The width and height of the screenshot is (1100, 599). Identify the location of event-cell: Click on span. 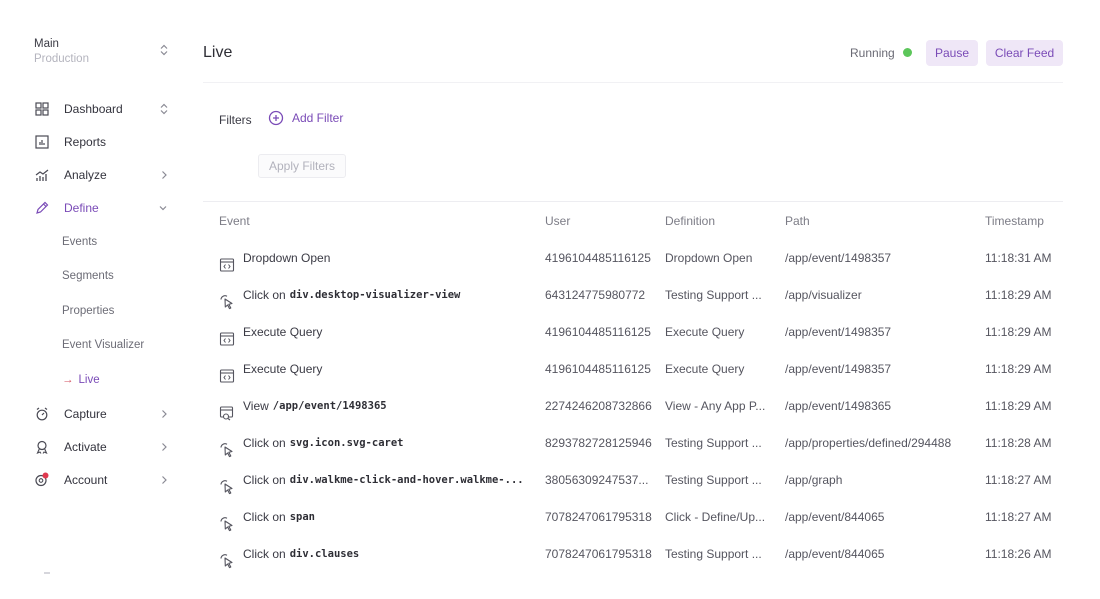
(379, 517).